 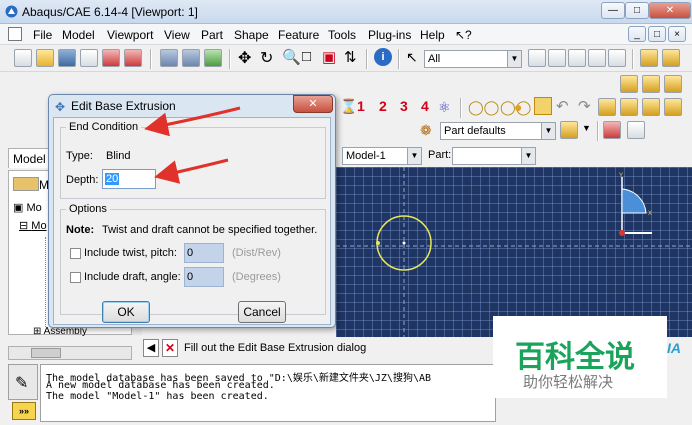 What do you see at coordinates (266, 58) in the screenshot?
I see `rotate-icon: ↻` at bounding box center [266, 58].